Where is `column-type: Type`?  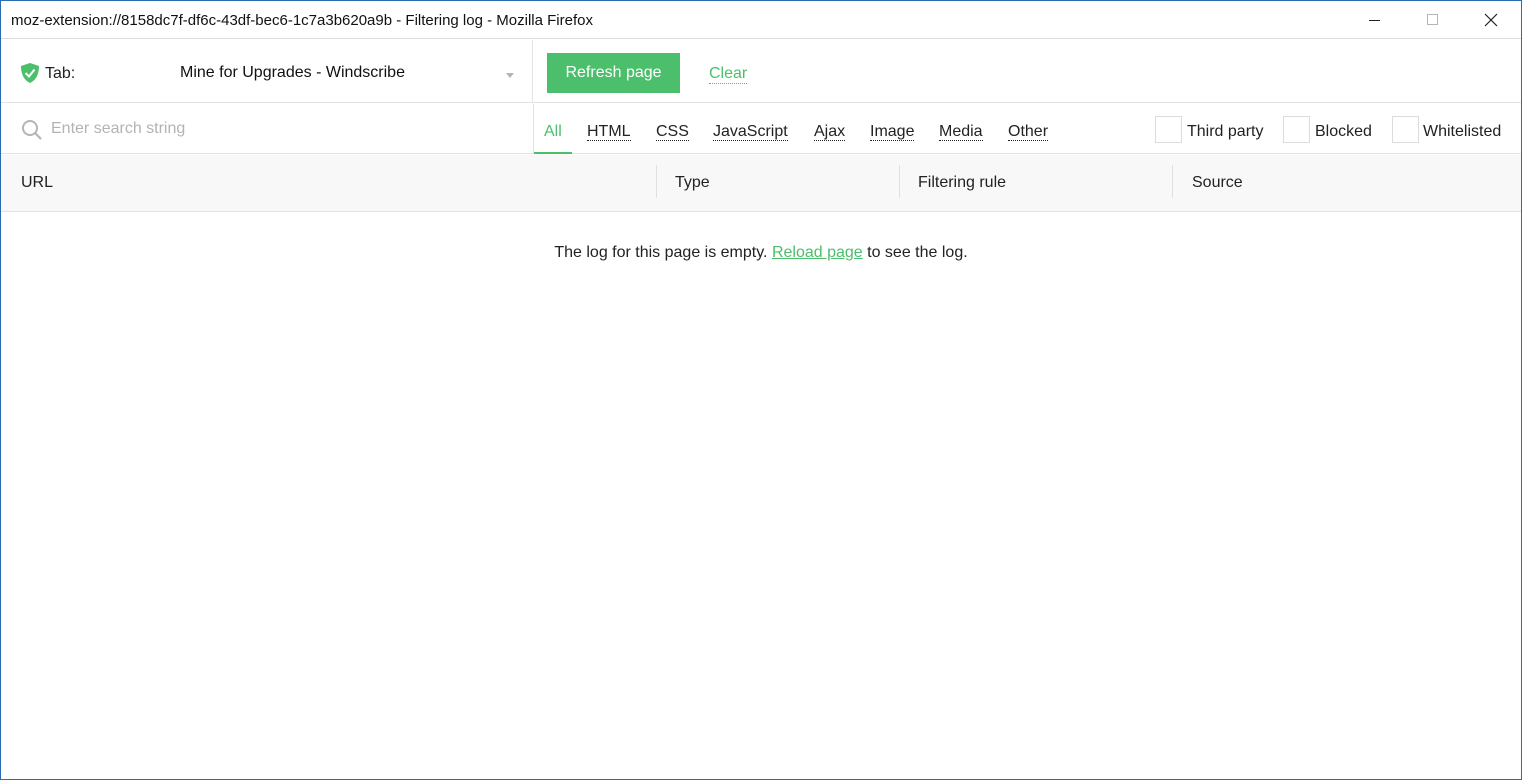
column-type: Type is located at coordinates (692, 183).